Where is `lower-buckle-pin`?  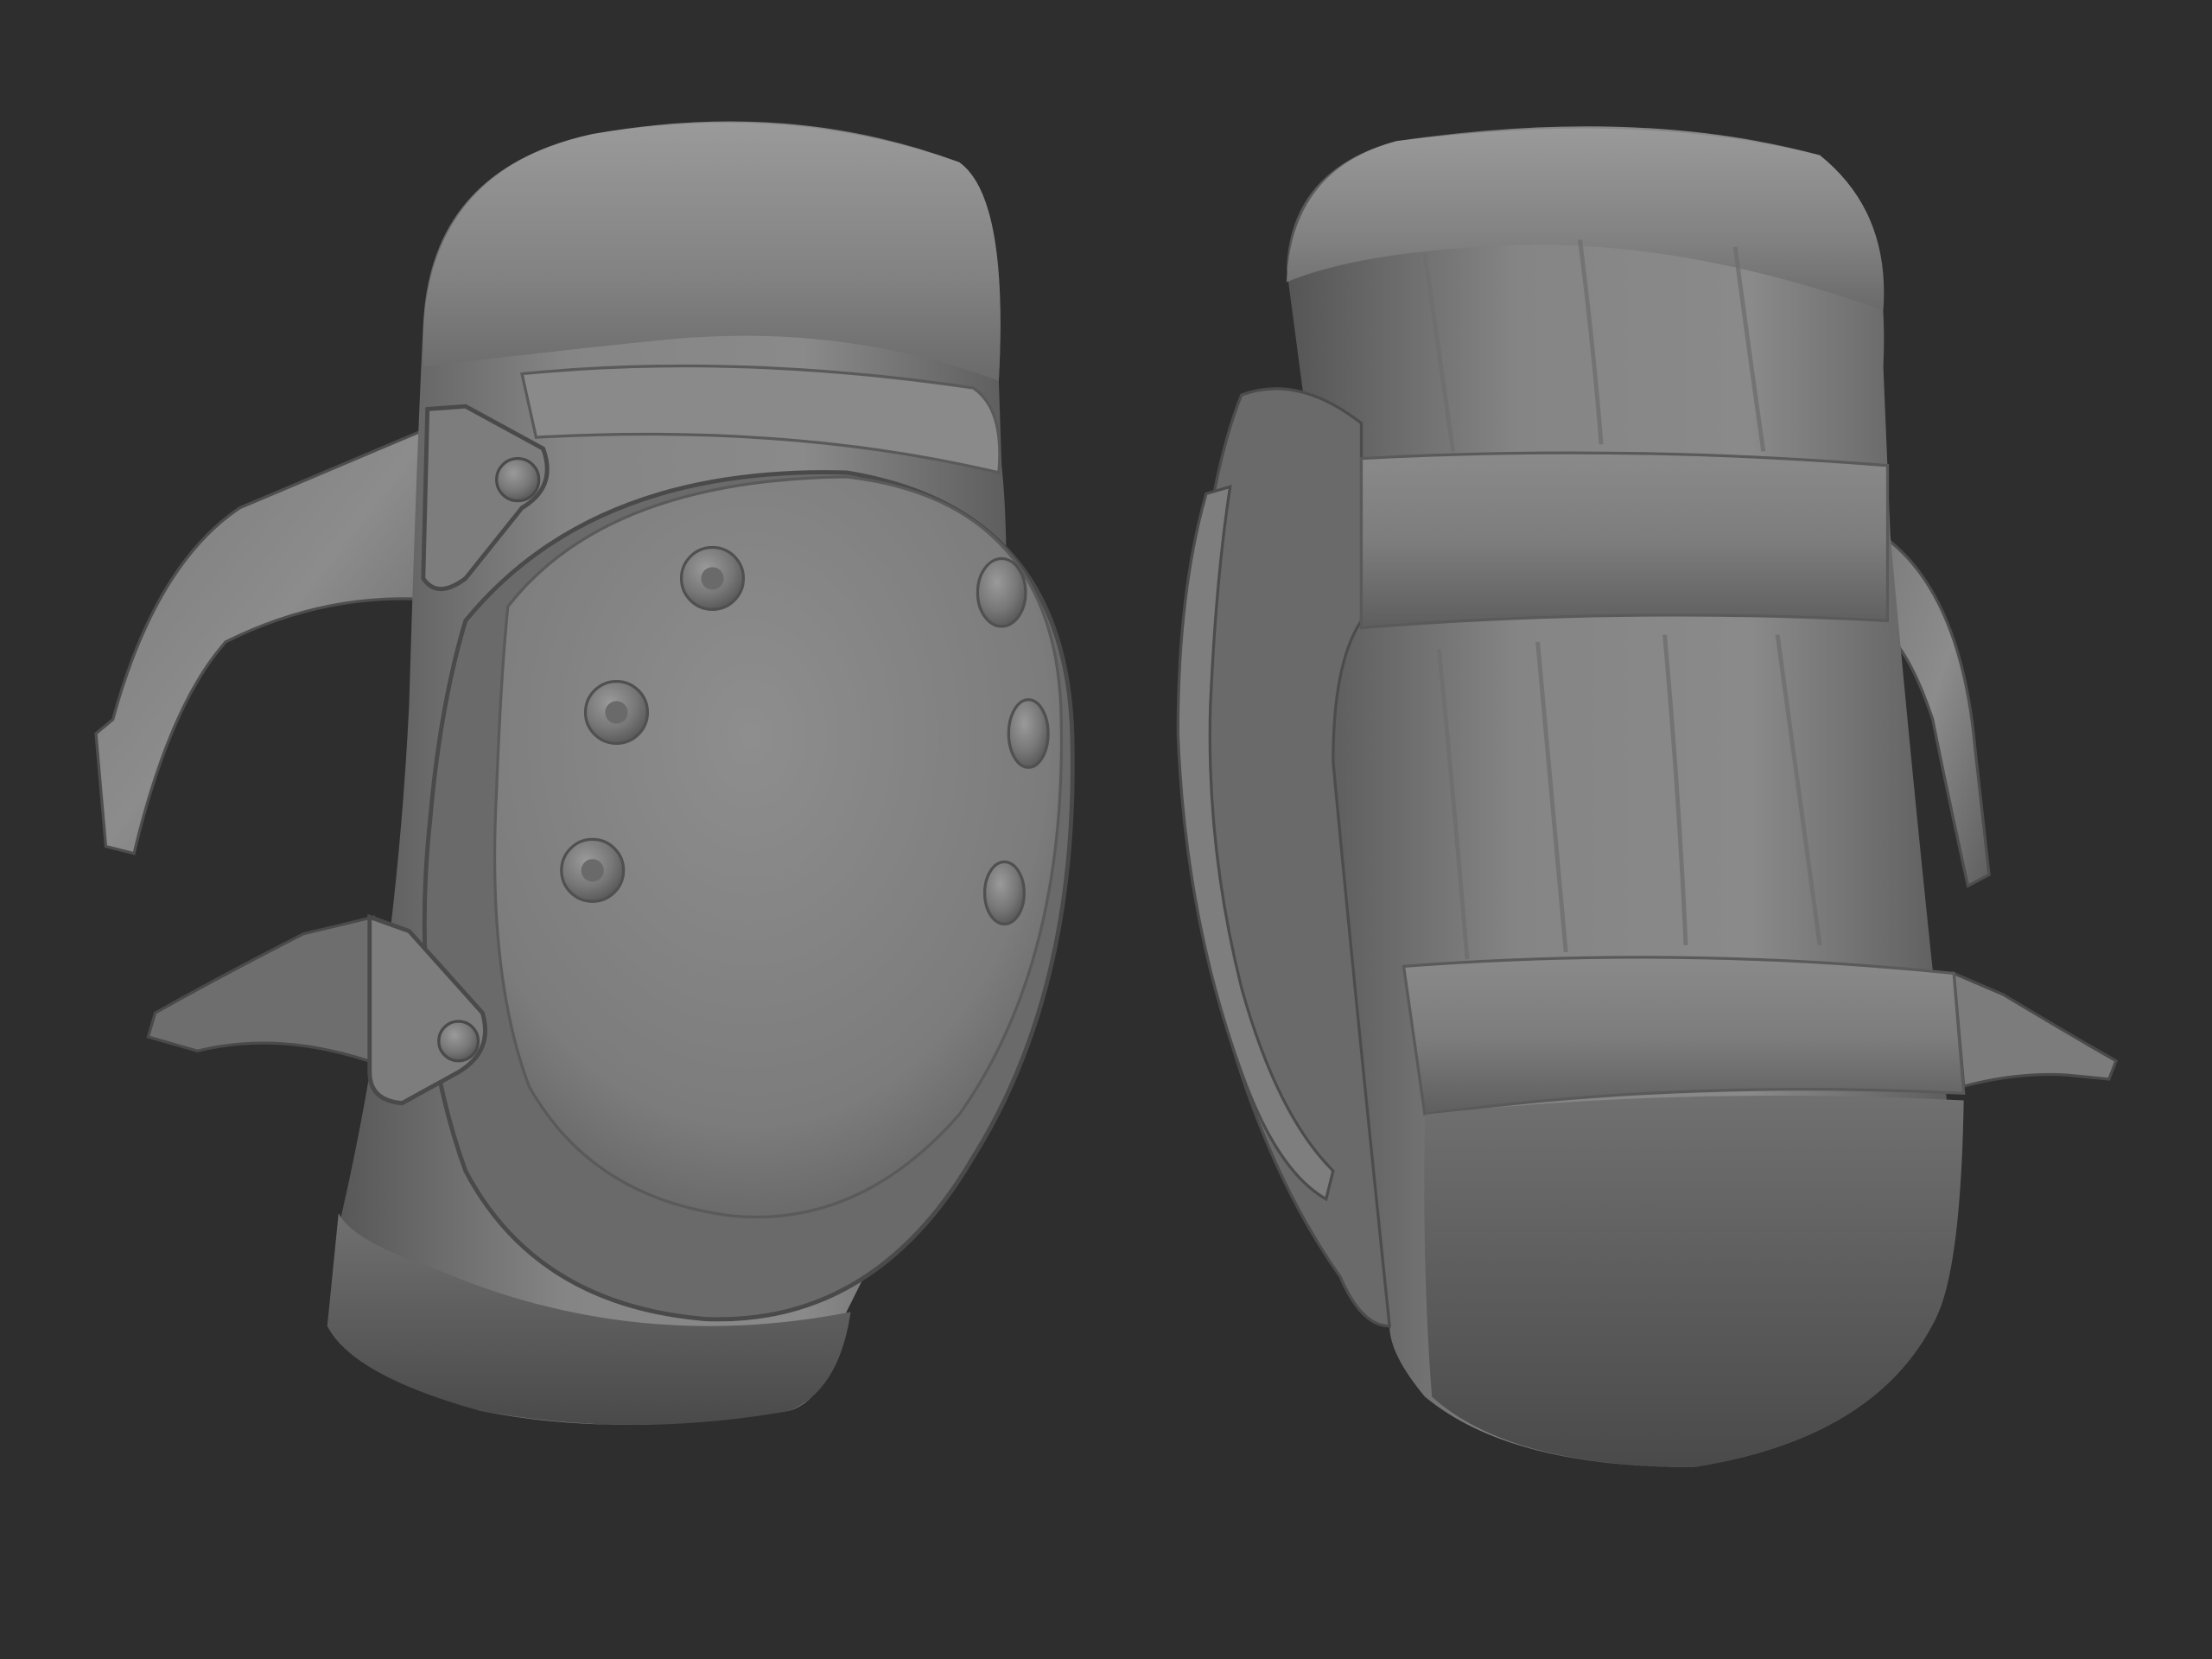 lower-buckle-pin is located at coordinates (458, 1041).